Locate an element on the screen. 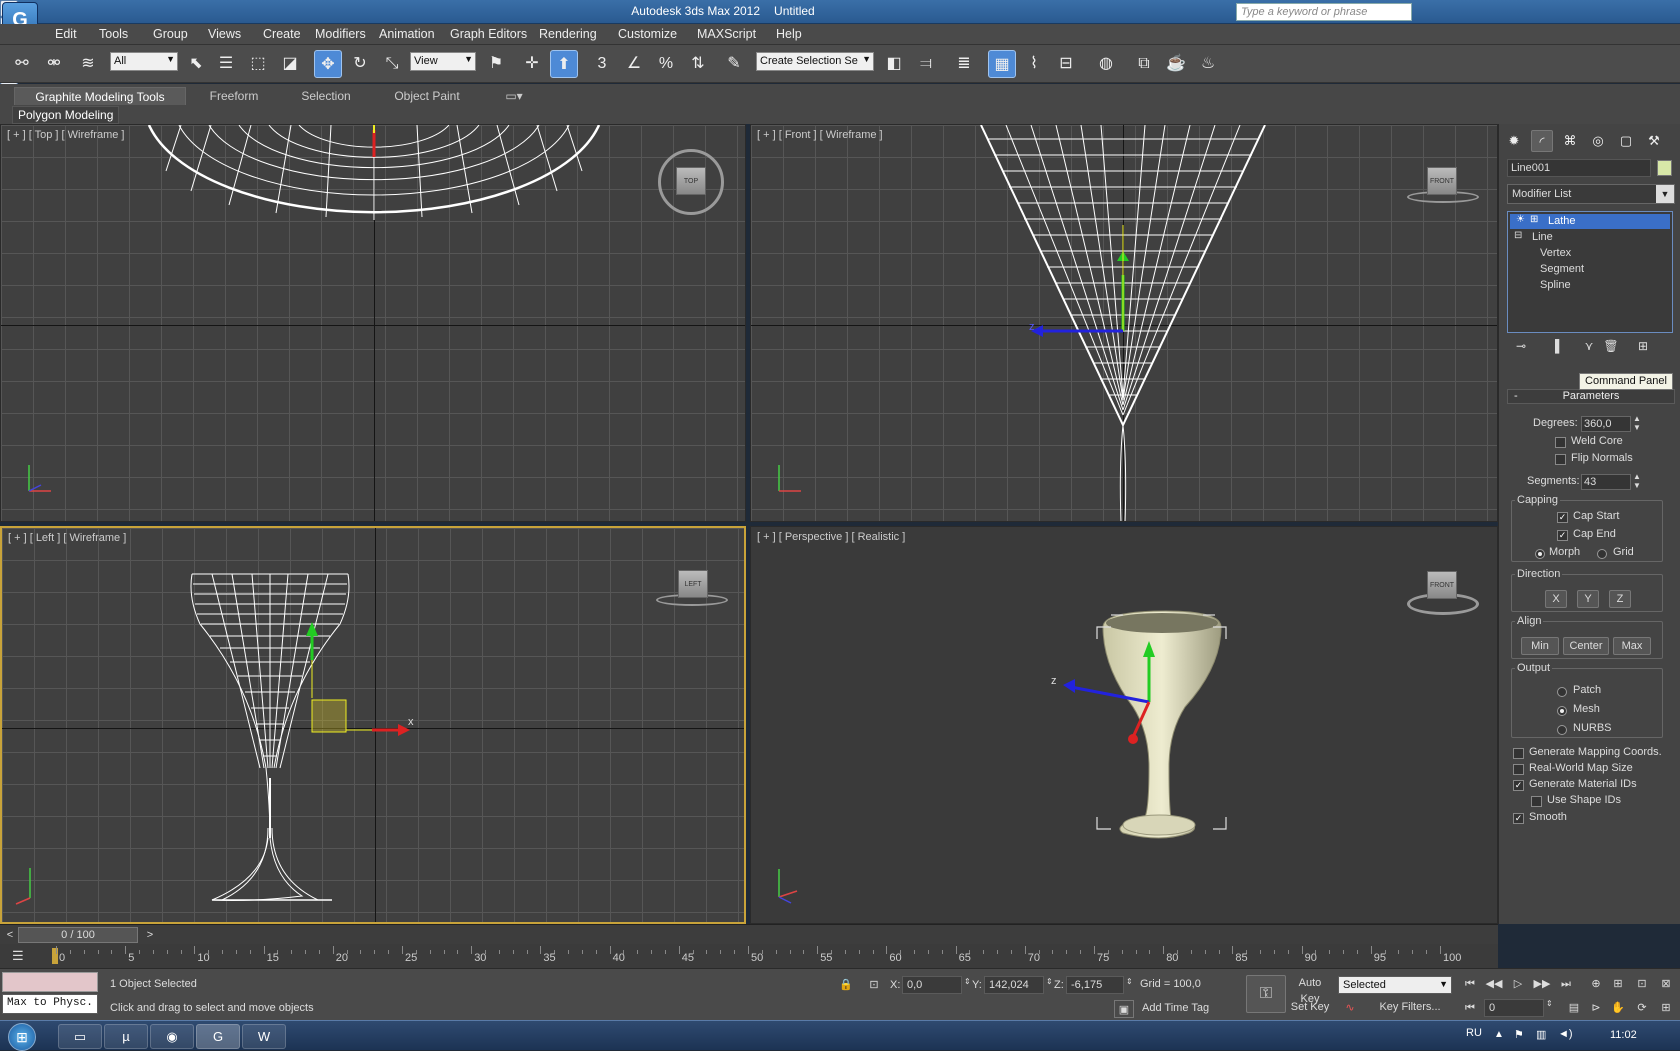 This screenshot has width=1680, height=1051. display-tab-icon: ▢ is located at coordinates (1626, 141).